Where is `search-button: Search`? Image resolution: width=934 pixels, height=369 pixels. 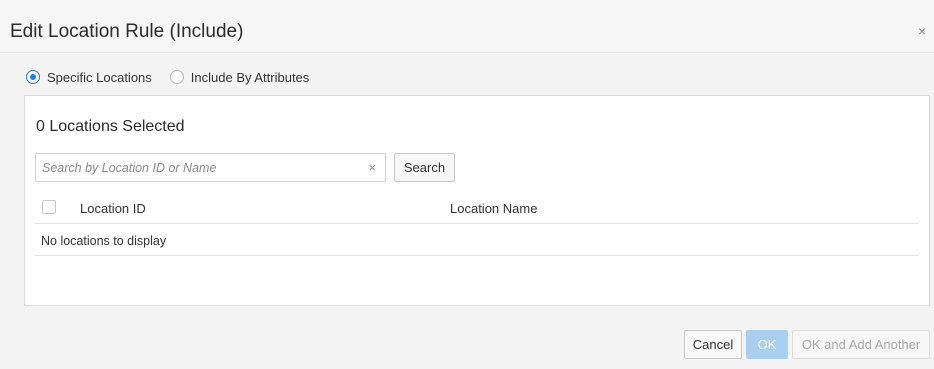 search-button: Search is located at coordinates (424, 167).